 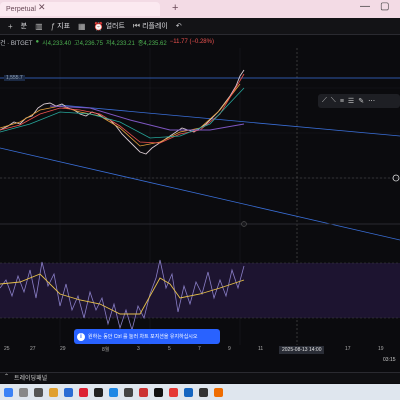 I want to click on bars-icon: ▥, so click(x=39, y=26).